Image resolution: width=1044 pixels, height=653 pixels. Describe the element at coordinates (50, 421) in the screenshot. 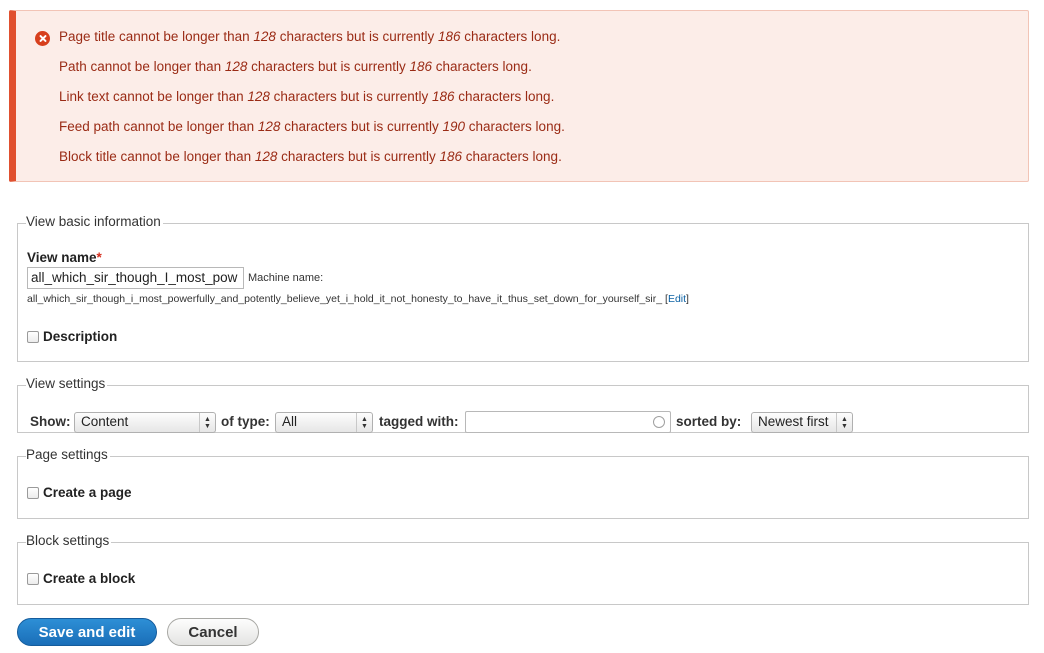

I see `show-label: Show:` at that location.